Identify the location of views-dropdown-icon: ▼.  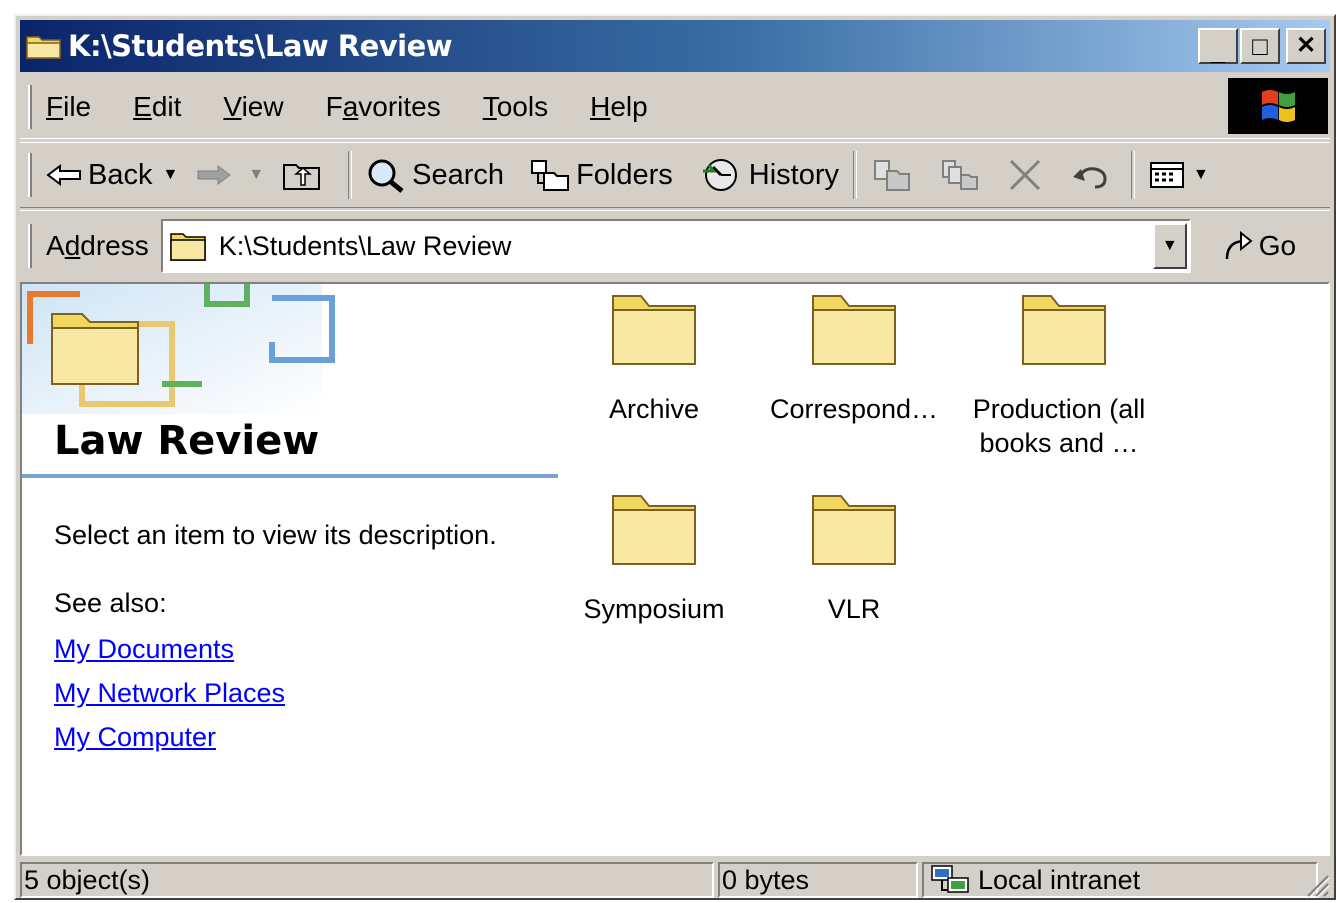
(1201, 175).